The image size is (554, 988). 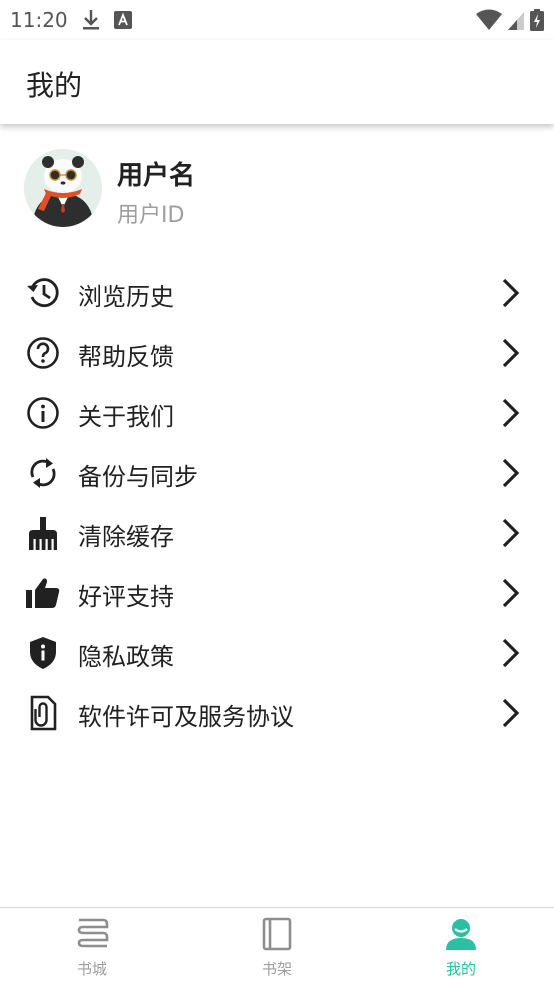 I want to click on menu-item-license-agreement: 软件许可及服务协议, so click(x=277, y=713).